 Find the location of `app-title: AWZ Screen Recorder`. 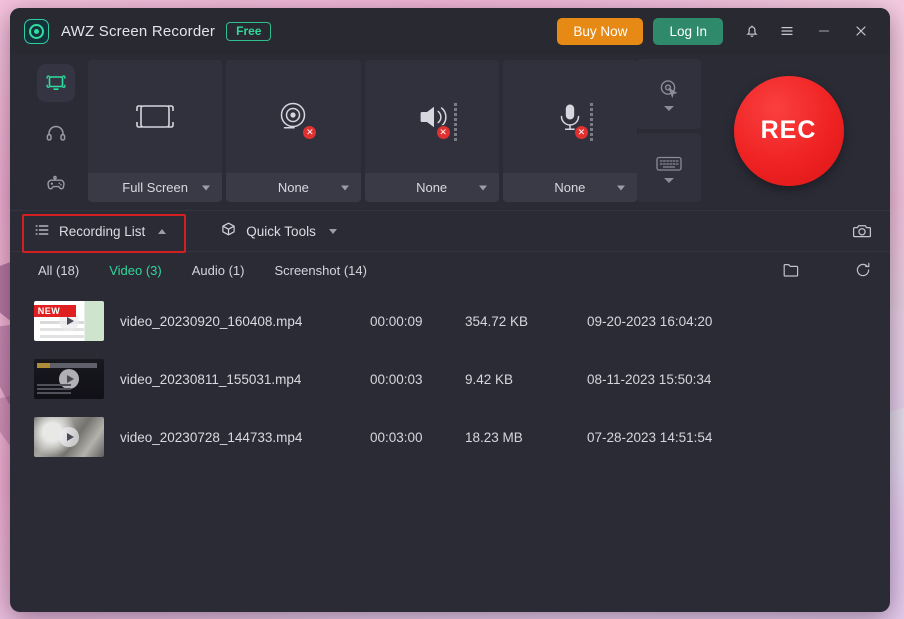

app-title: AWZ Screen Recorder is located at coordinates (138, 31).